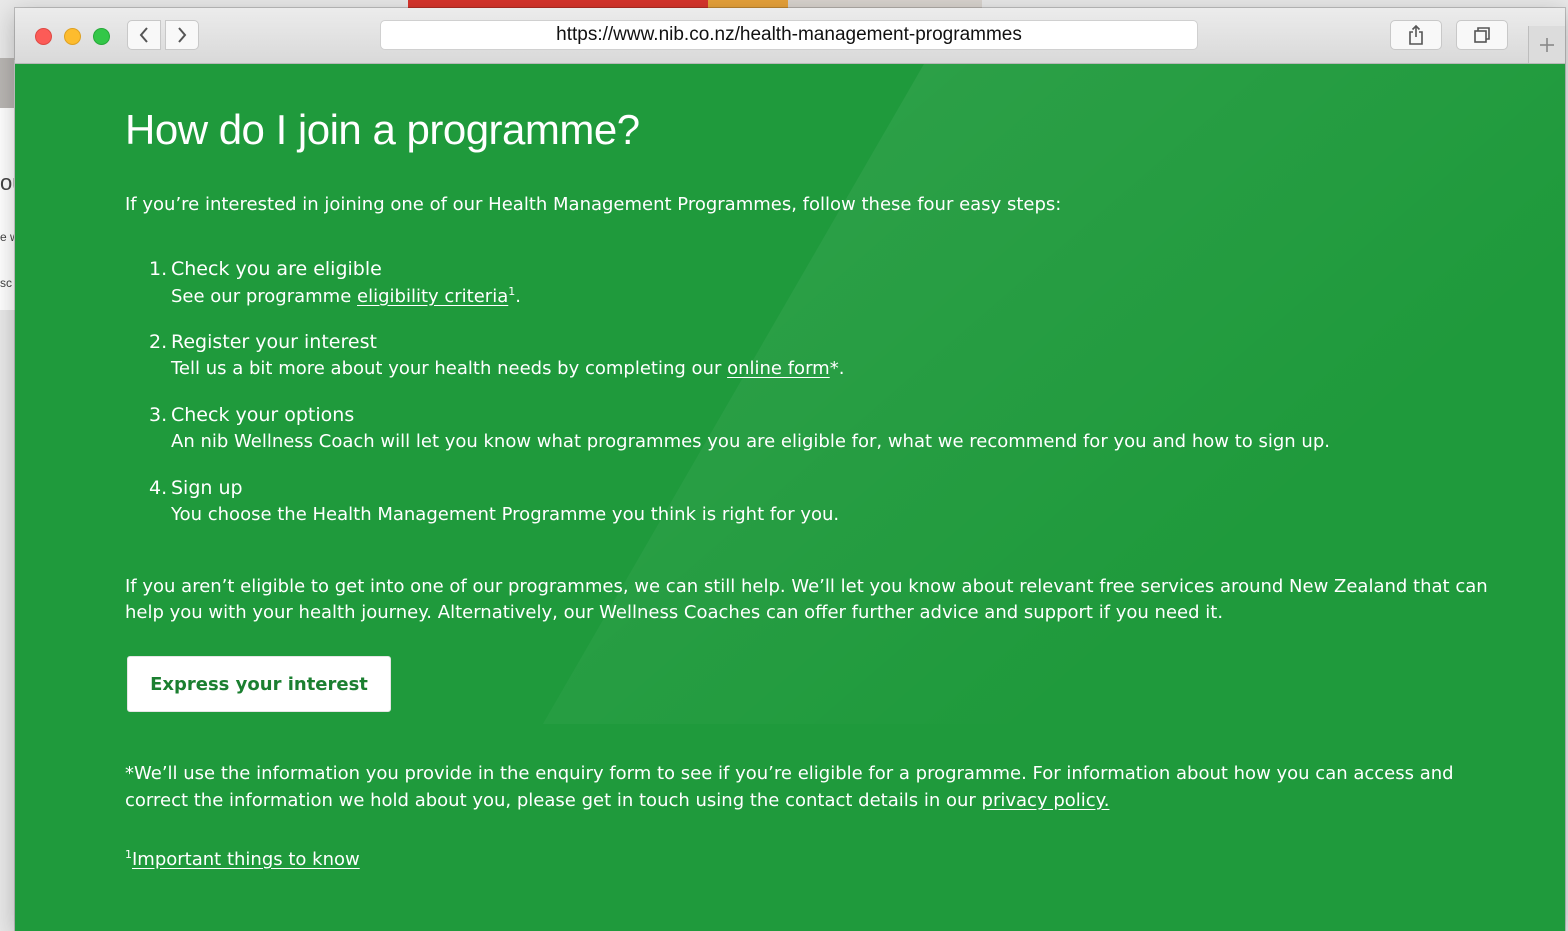 The image size is (1568, 931). Describe the element at coordinates (6, 283) in the screenshot. I see `background-text: sc` at that location.